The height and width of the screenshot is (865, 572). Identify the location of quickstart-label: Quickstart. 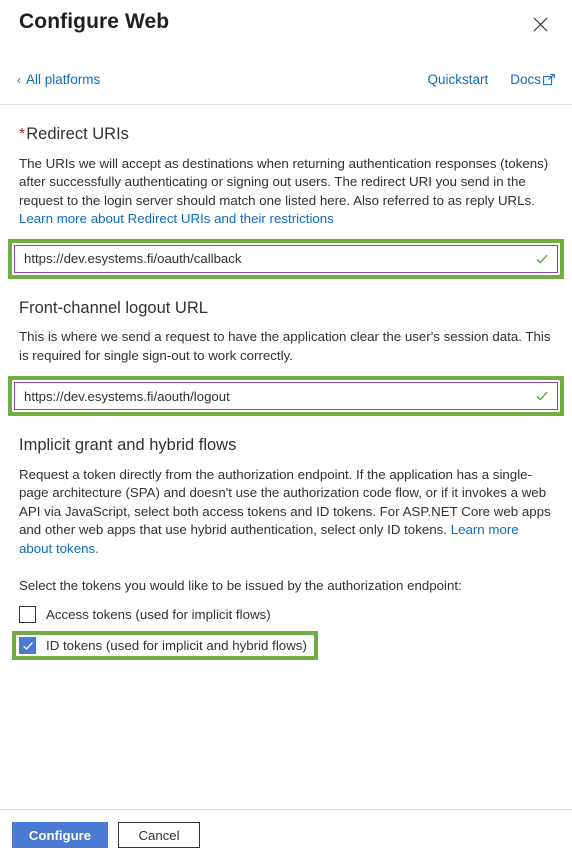
(458, 79).